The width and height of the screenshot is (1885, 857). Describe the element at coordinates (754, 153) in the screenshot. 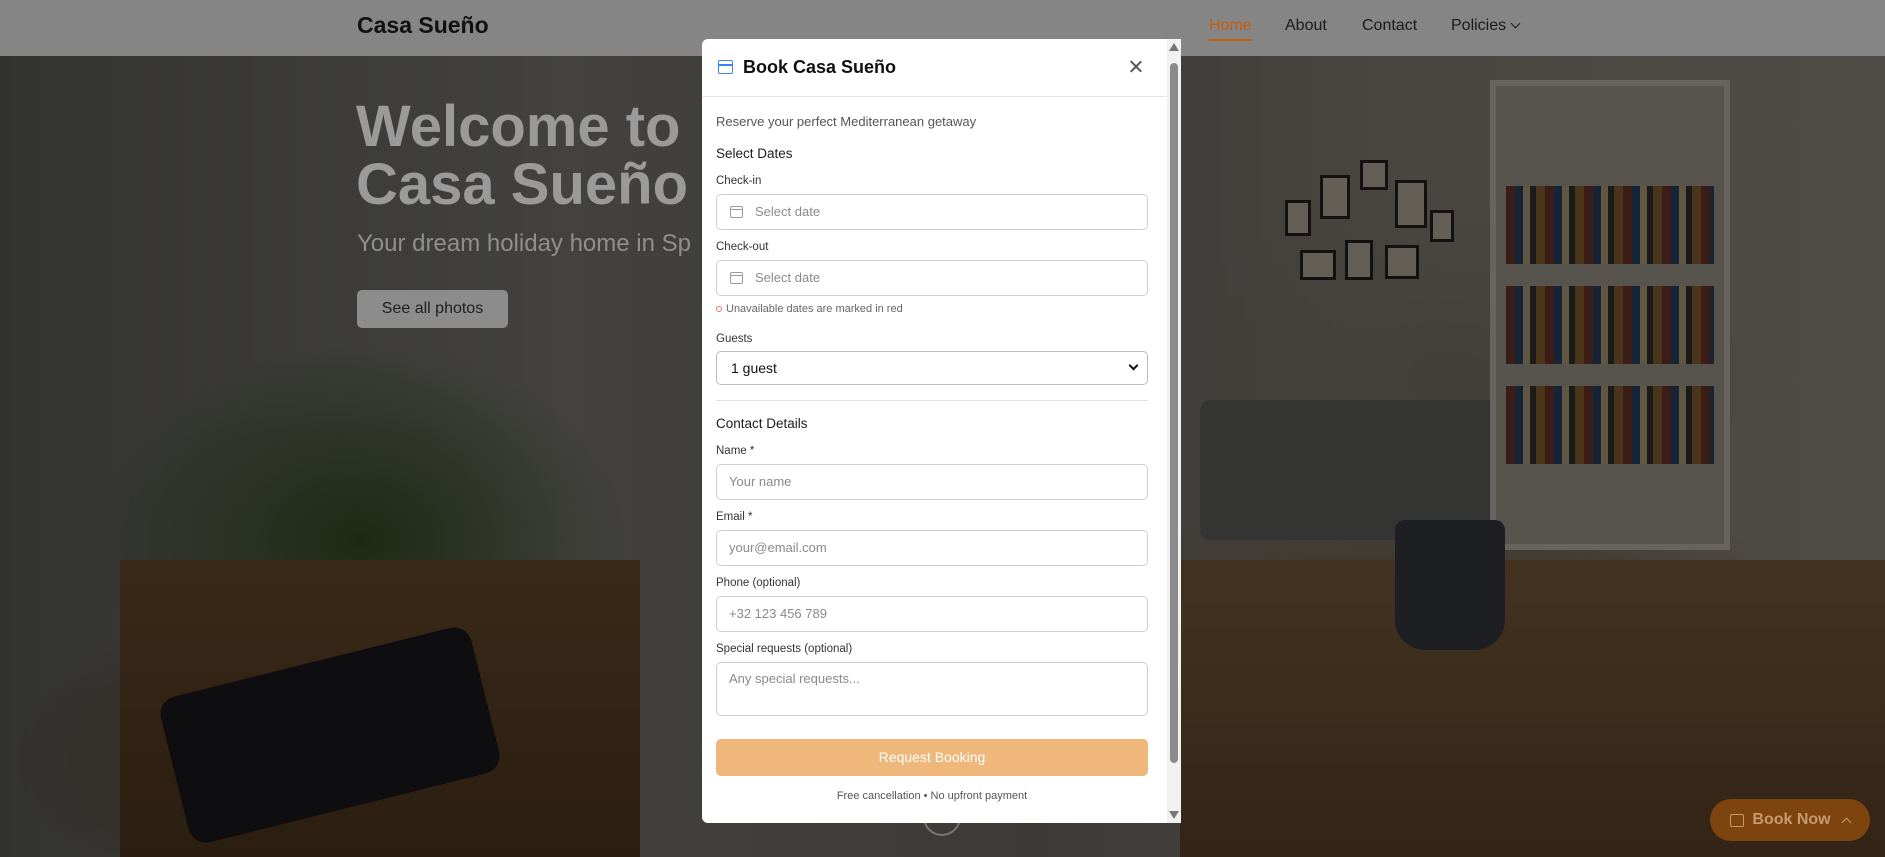

I see `dates-section-title: Select Dates` at that location.